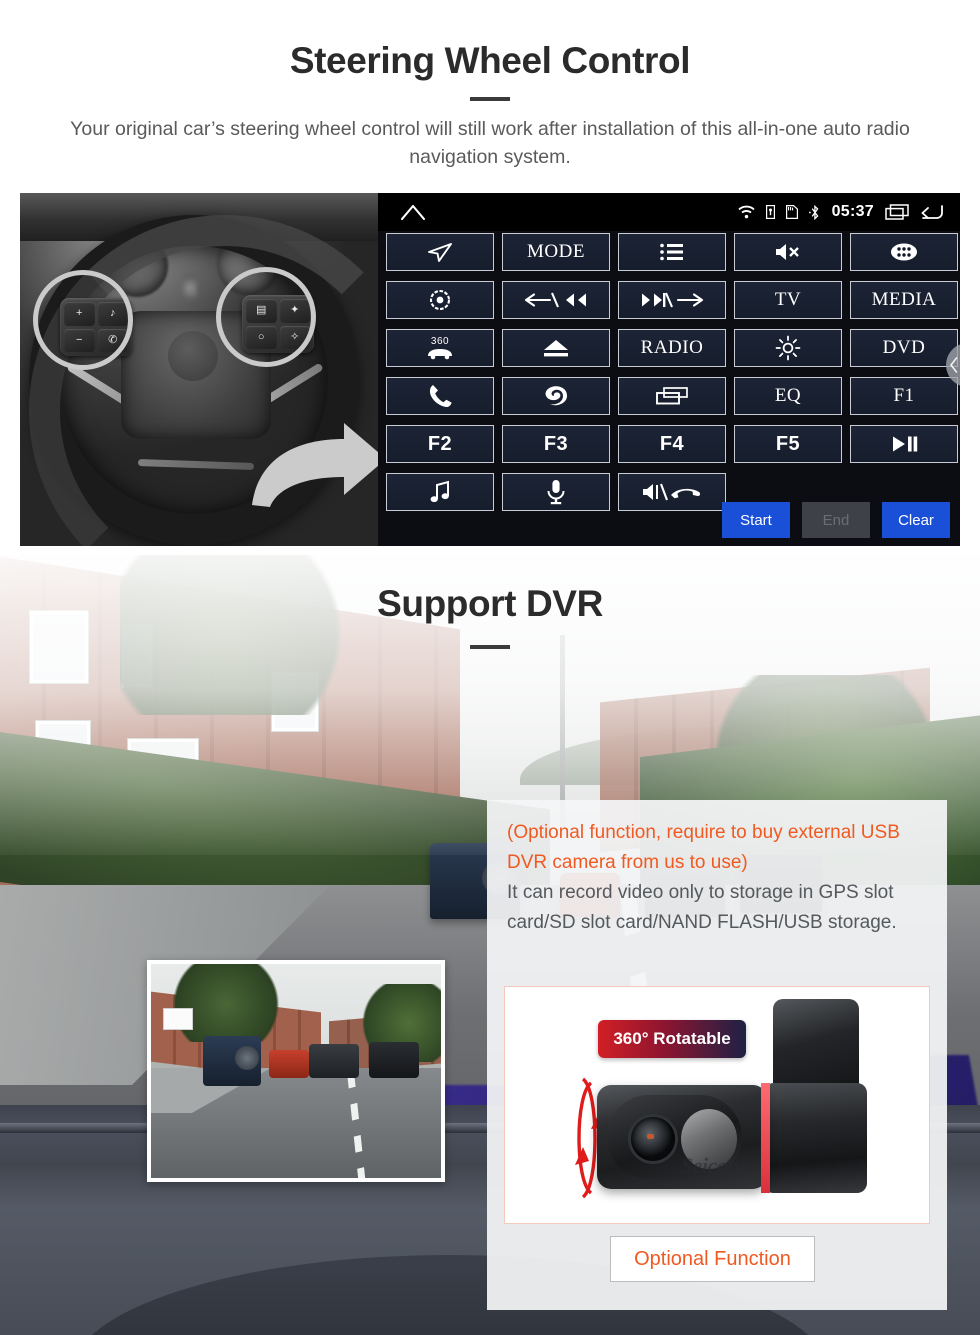 This screenshot has width=980, height=1335. I want to click on end-button: End, so click(836, 520).